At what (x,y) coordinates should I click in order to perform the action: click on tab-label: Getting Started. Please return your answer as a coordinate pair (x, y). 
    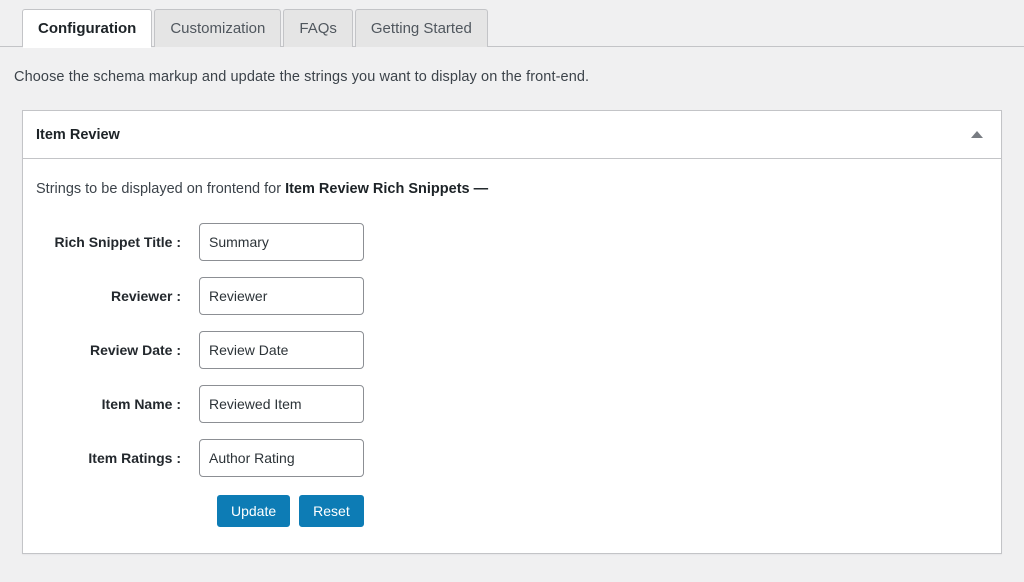
    Looking at the image, I should click on (421, 28).